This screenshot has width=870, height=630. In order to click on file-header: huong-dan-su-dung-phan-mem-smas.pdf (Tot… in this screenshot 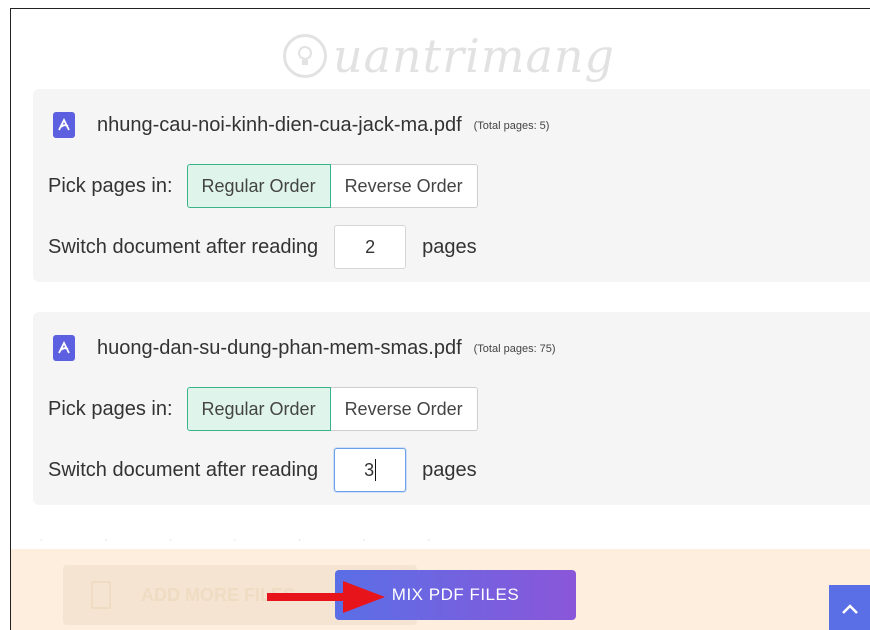, I will do `click(304, 348)`.